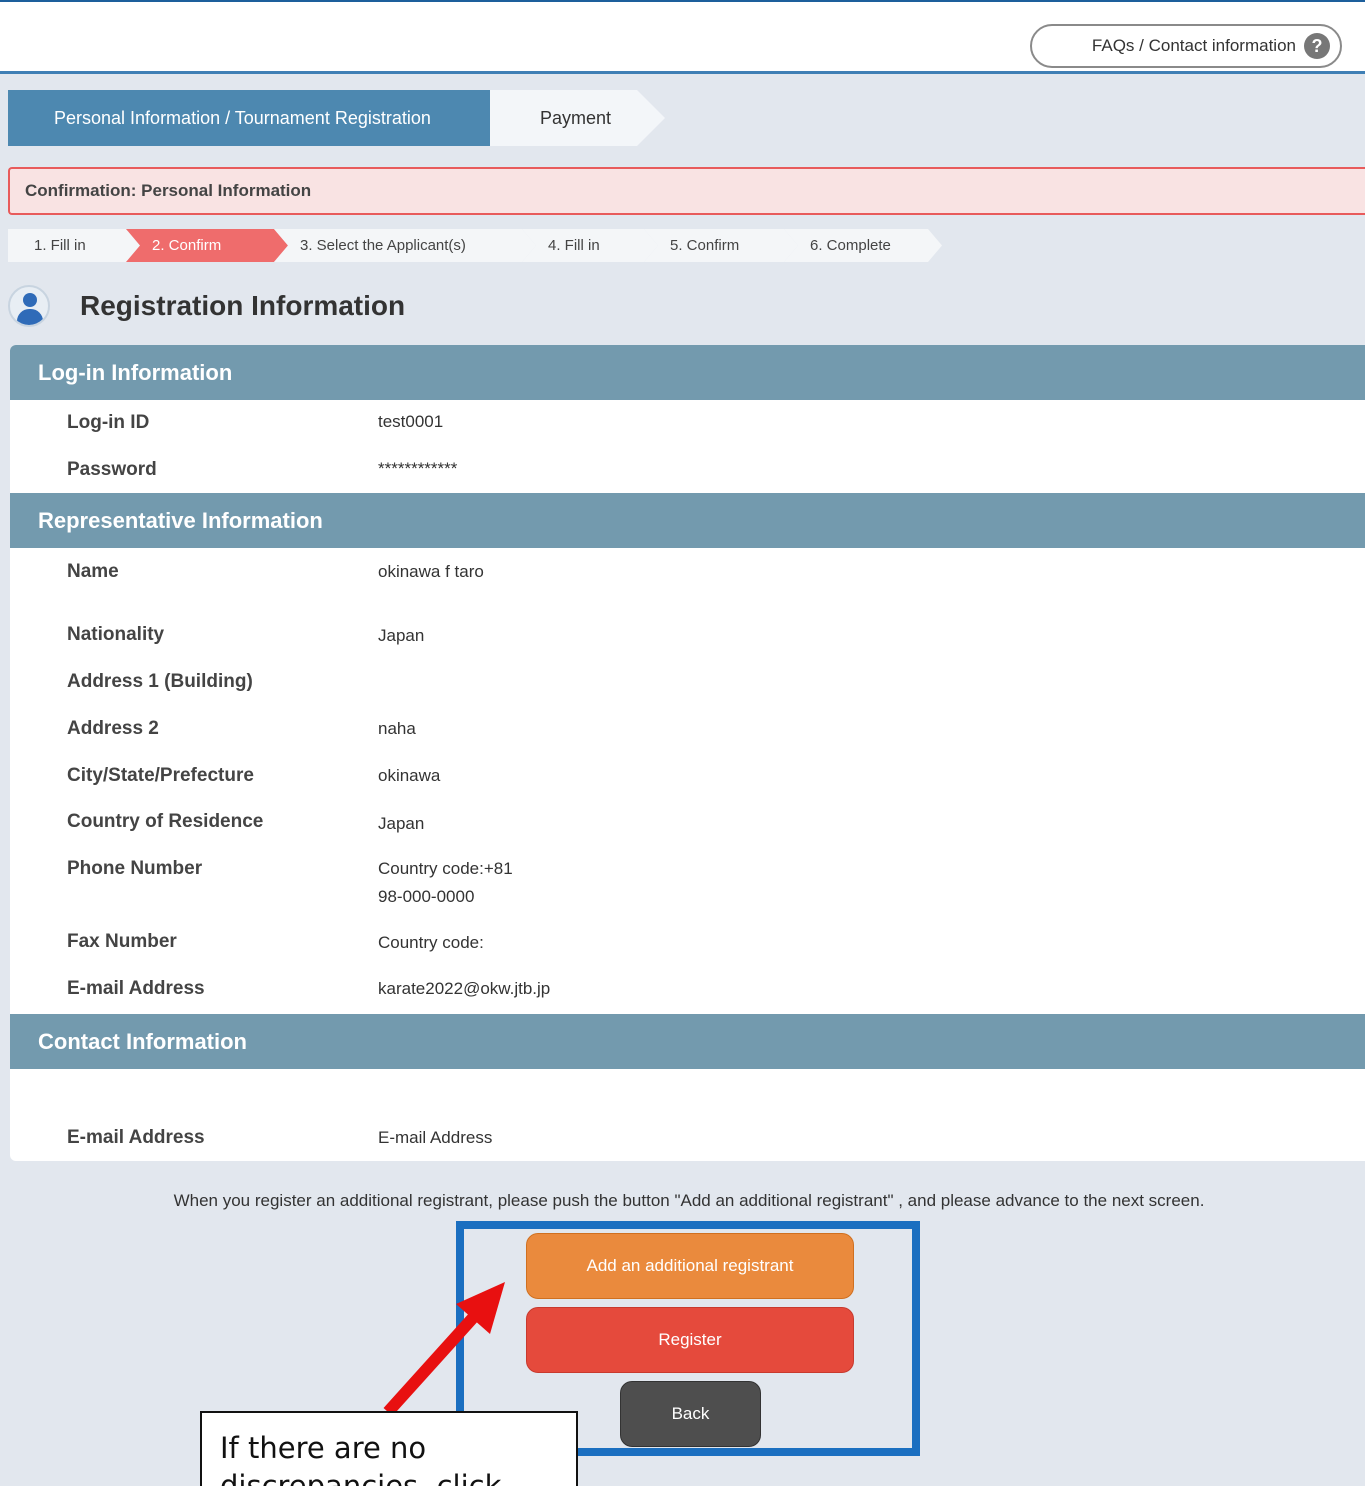  I want to click on field-label-address-1: Address 1 (Building), so click(160, 681).